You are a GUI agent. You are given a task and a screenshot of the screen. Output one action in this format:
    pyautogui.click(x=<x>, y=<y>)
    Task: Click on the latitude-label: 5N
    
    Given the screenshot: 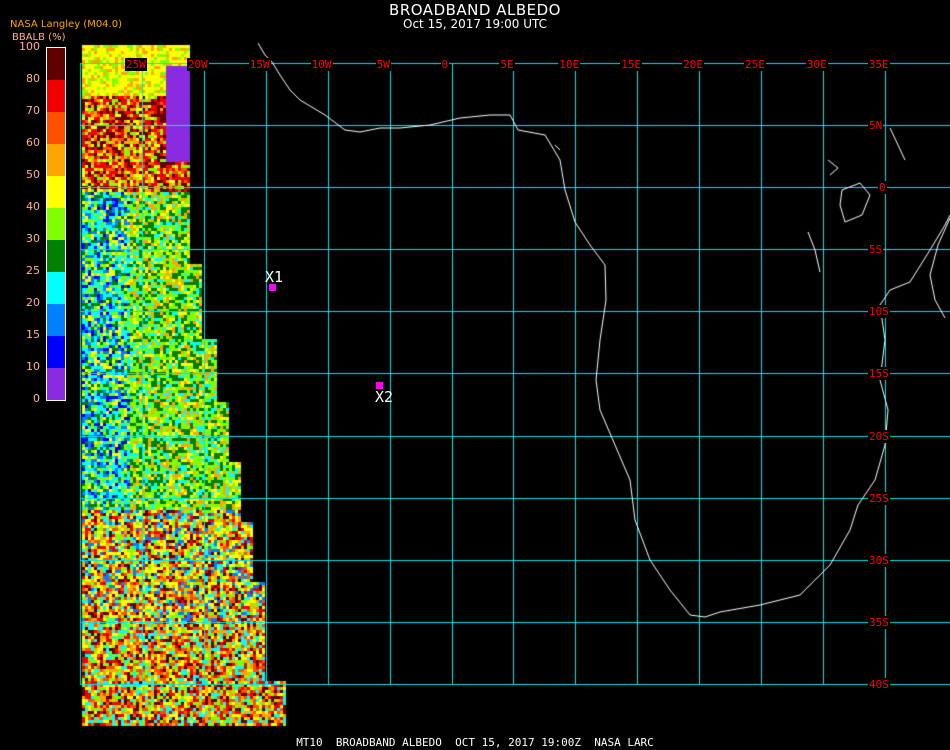 What is the action you would take?
    pyautogui.click(x=876, y=125)
    